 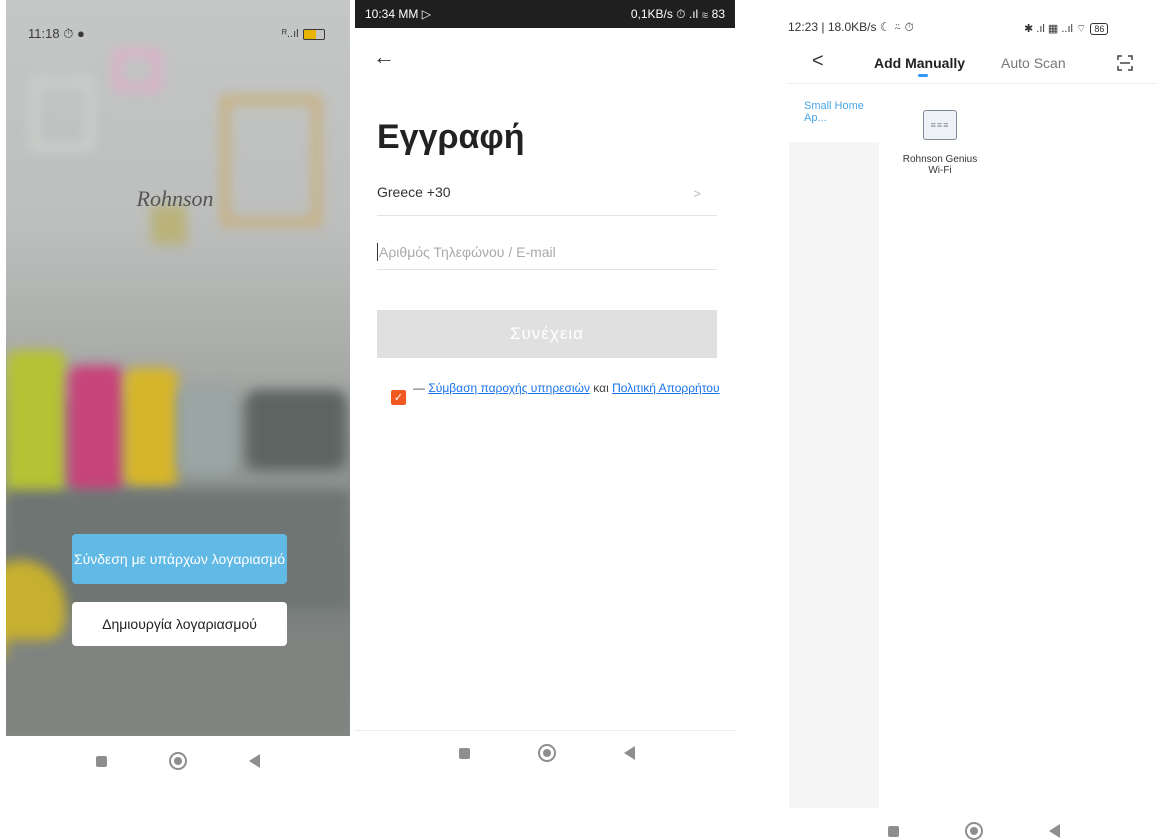 I want to click on signal-icon: ᴿ..ıl, so click(x=290, y=34).